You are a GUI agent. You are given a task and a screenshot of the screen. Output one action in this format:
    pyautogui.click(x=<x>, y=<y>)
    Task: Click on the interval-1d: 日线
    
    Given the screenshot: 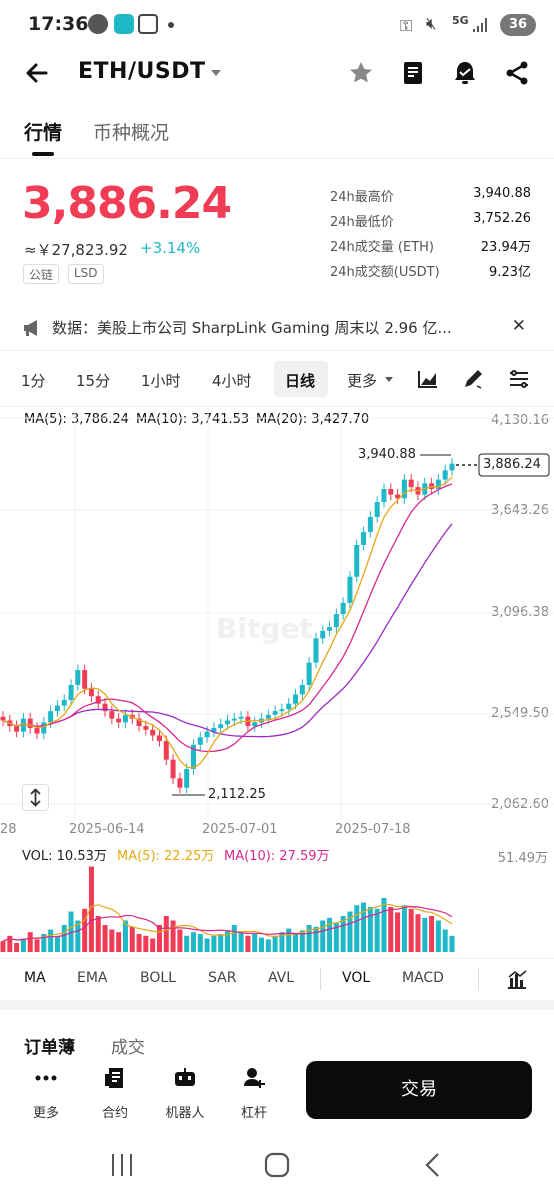 What is the action you would take?
    pyautogui.click(x=300, y=380)
    